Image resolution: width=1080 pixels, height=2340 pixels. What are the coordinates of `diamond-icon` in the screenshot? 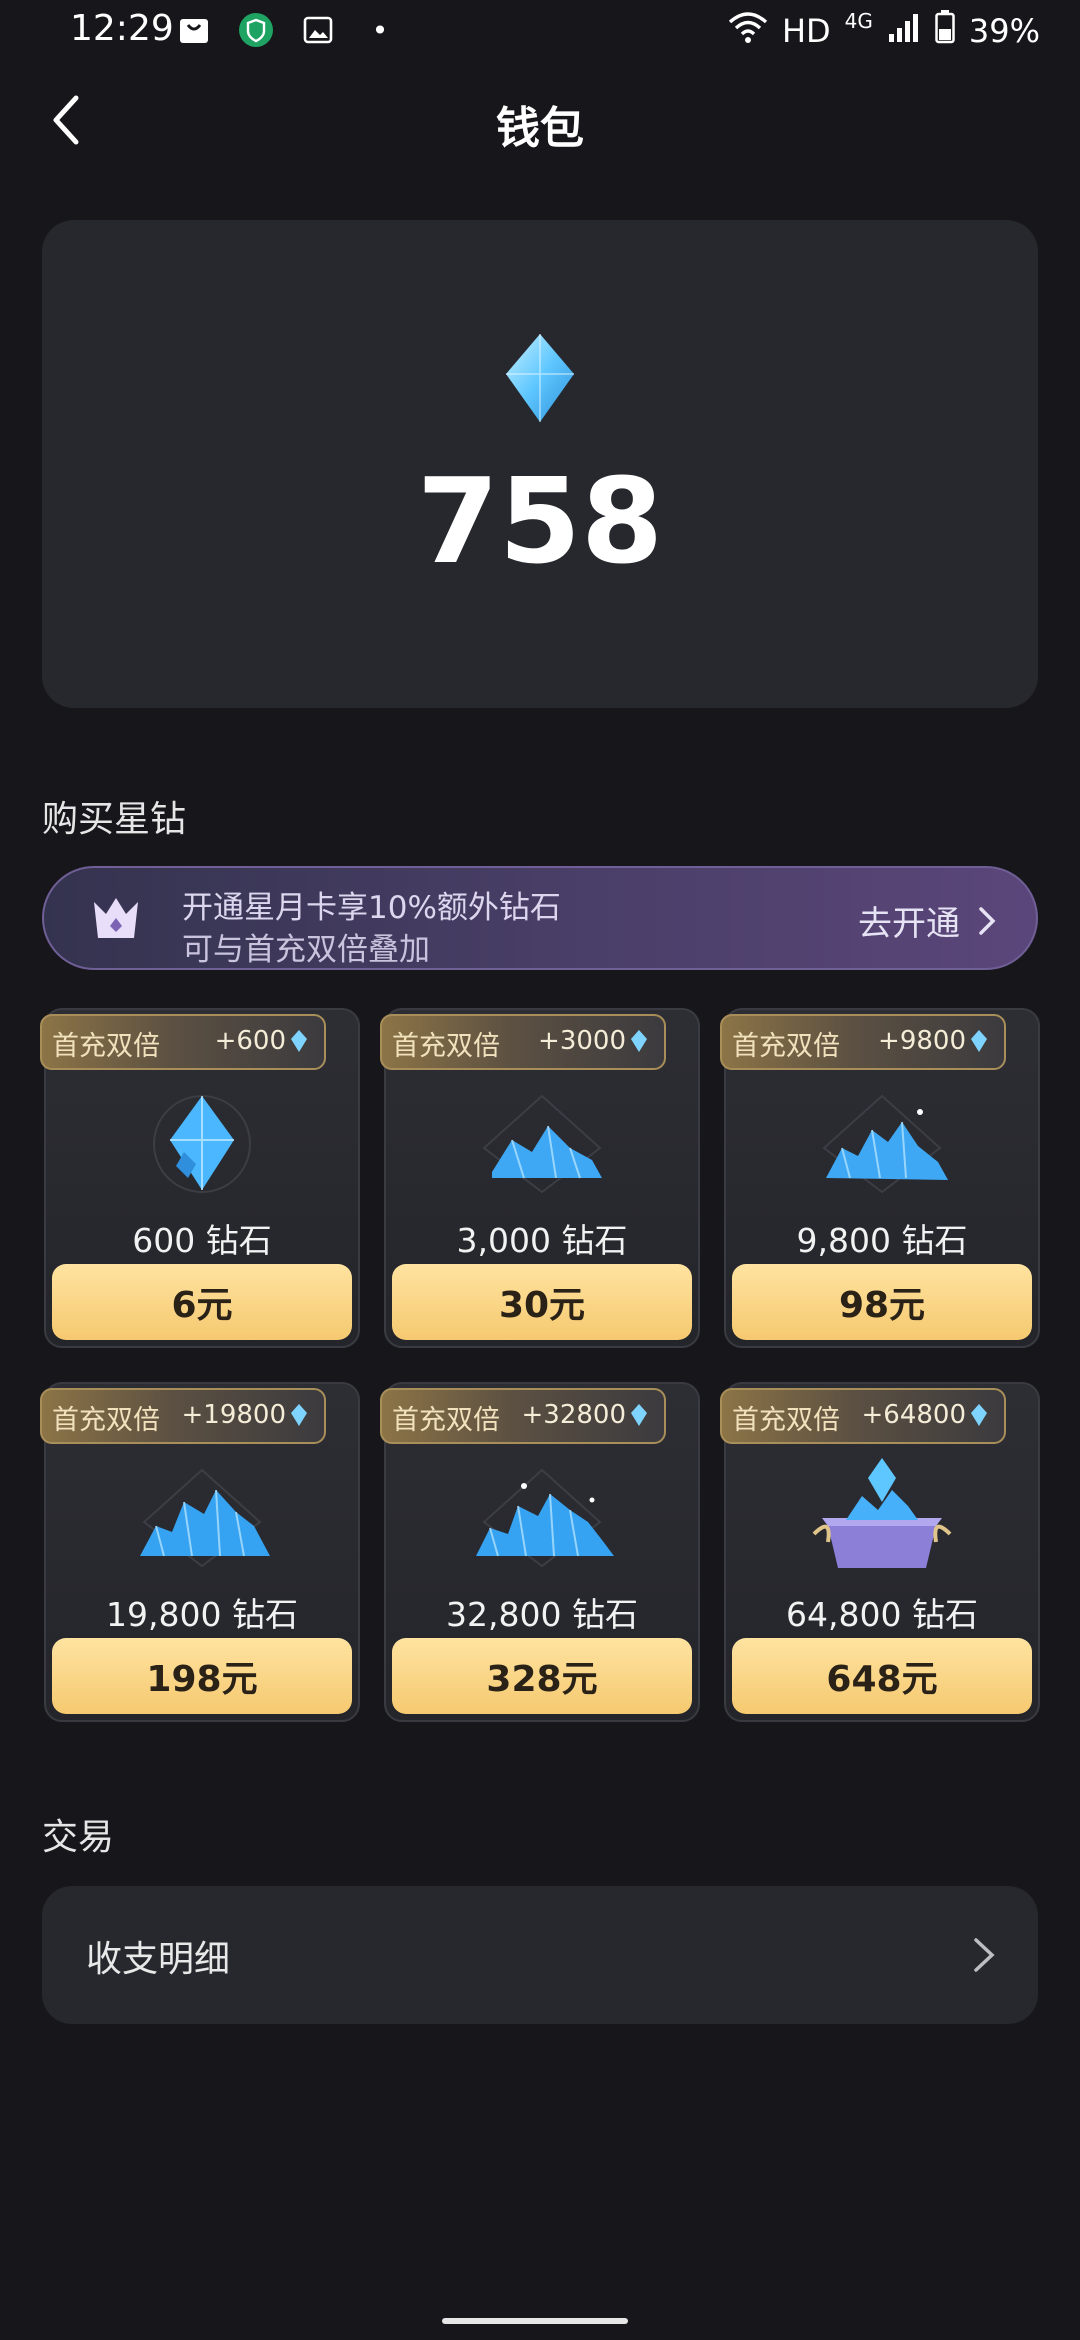 It's located at (540, 378).